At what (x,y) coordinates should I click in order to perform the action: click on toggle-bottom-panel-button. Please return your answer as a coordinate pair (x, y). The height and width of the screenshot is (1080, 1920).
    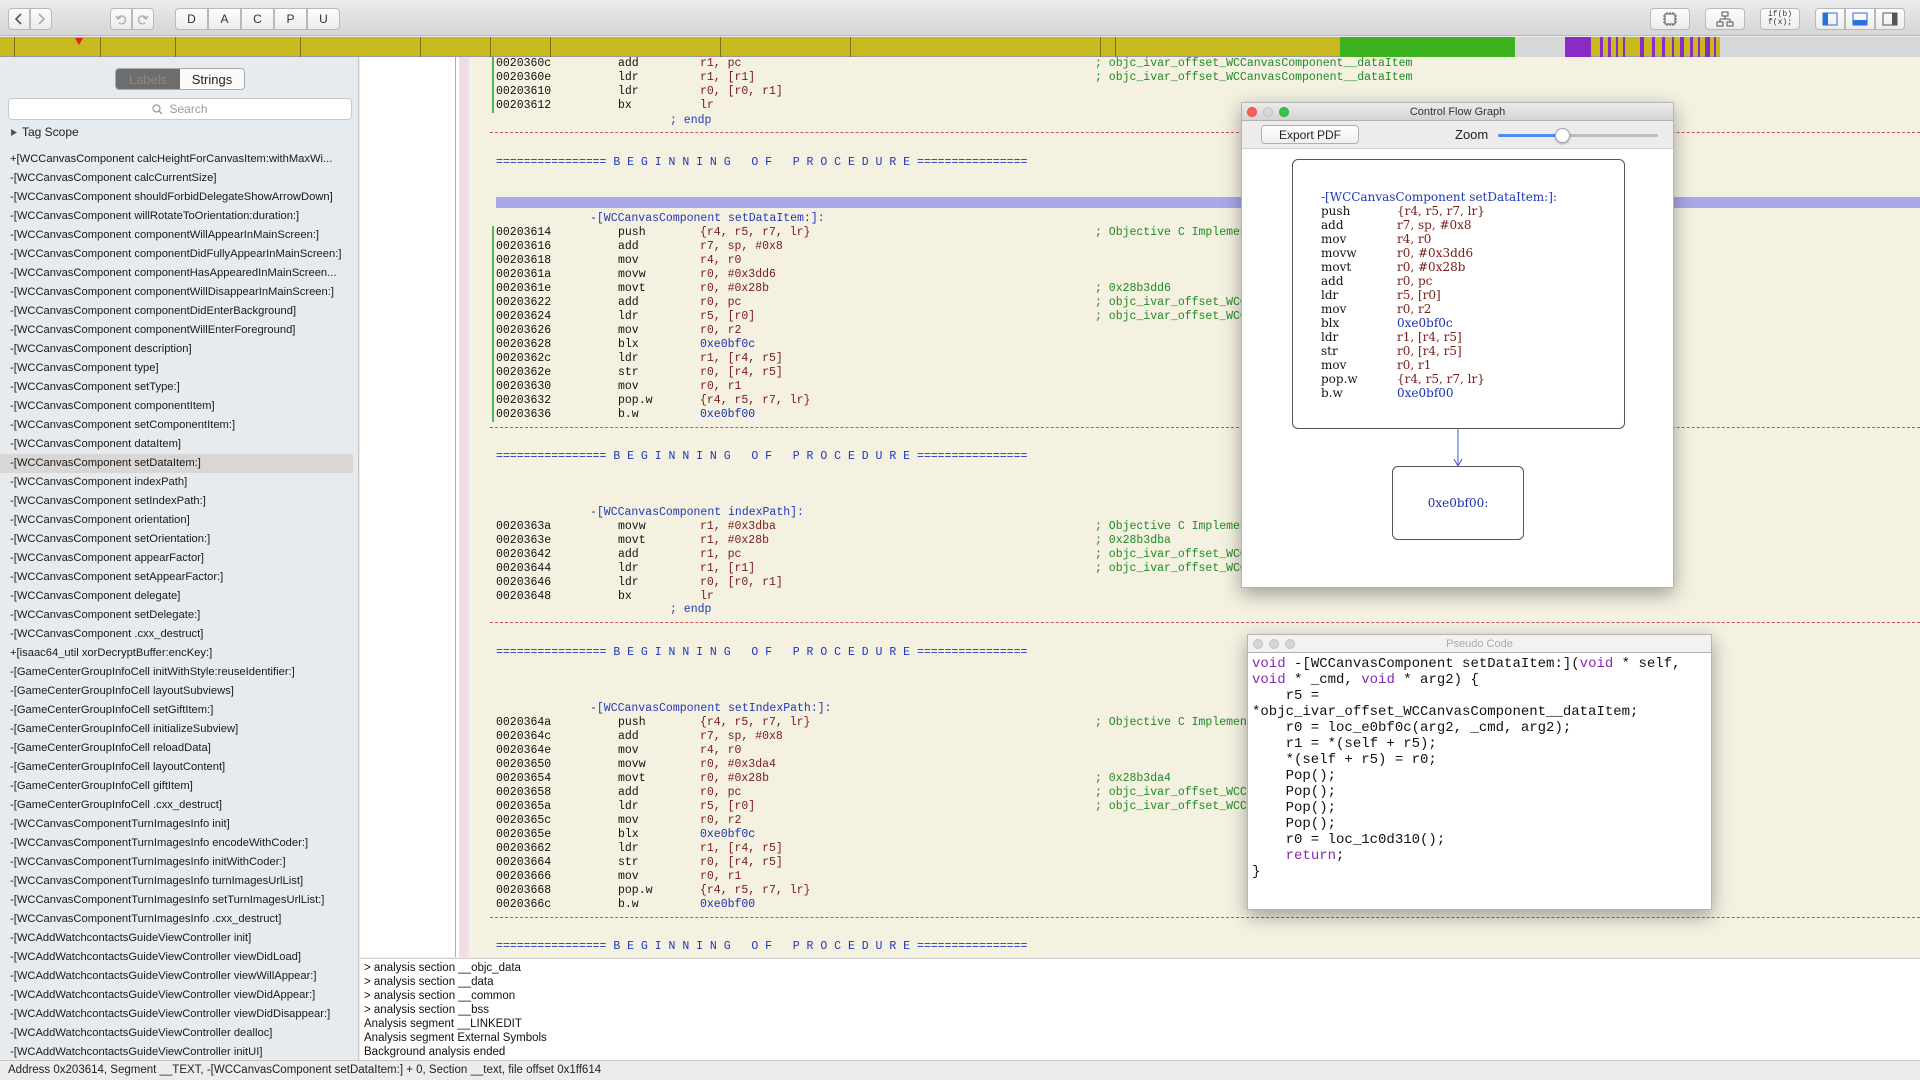
    Looking at the image, I should click on (1860, 19).